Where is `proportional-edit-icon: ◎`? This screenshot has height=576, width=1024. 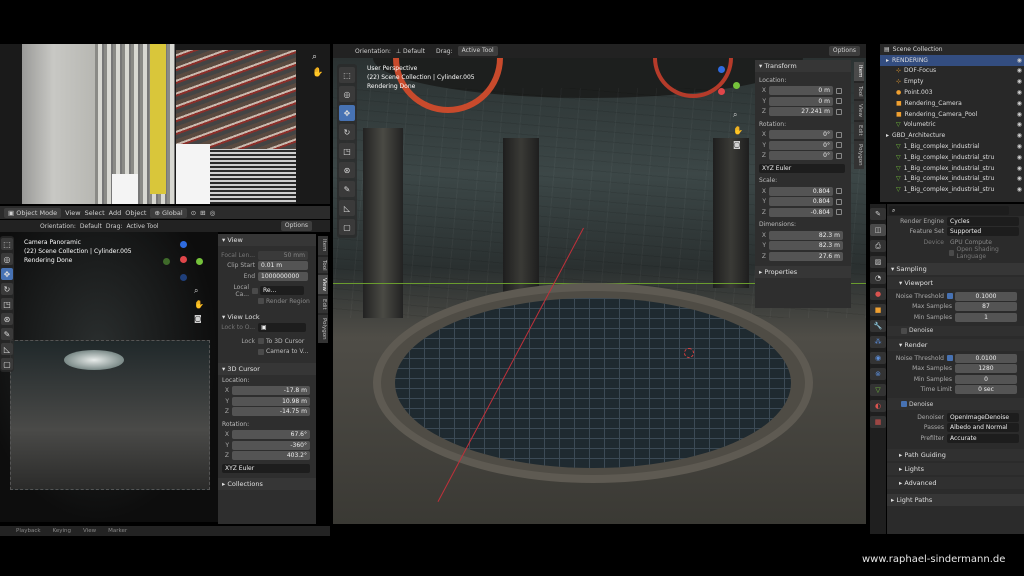 proportional-edit-icon: ◎ is located at coordinates (213, 213).